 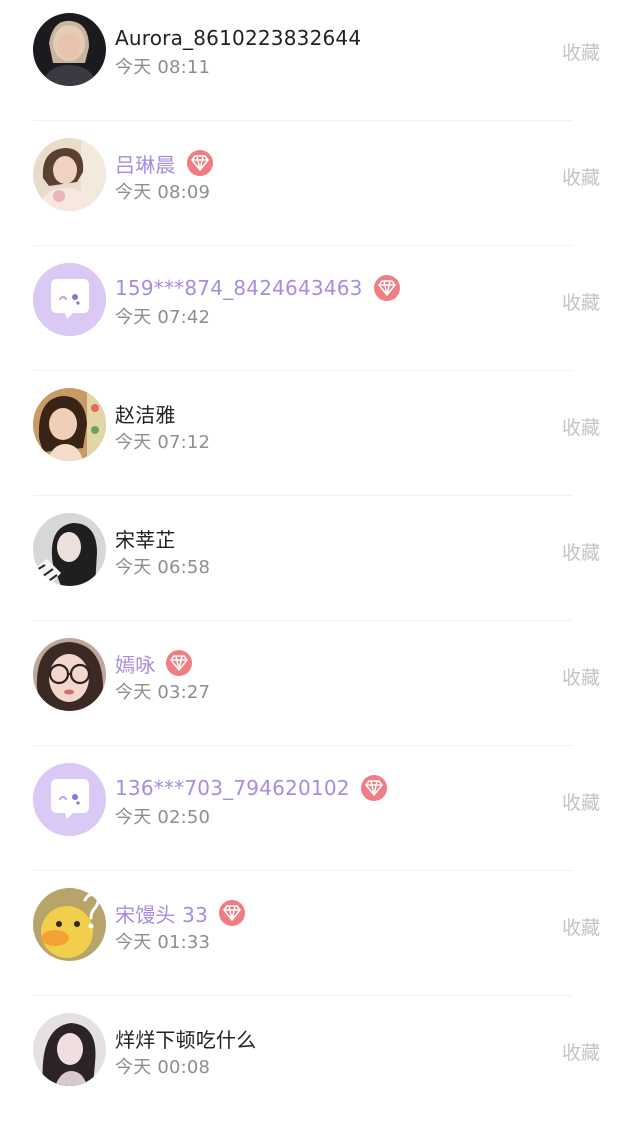 What do you see at coordinates (320, 62) in the screenshot?
I see `list-item: Aurora_8610223832644 今天 08:11 收藏` at bounding box center [320, 62].